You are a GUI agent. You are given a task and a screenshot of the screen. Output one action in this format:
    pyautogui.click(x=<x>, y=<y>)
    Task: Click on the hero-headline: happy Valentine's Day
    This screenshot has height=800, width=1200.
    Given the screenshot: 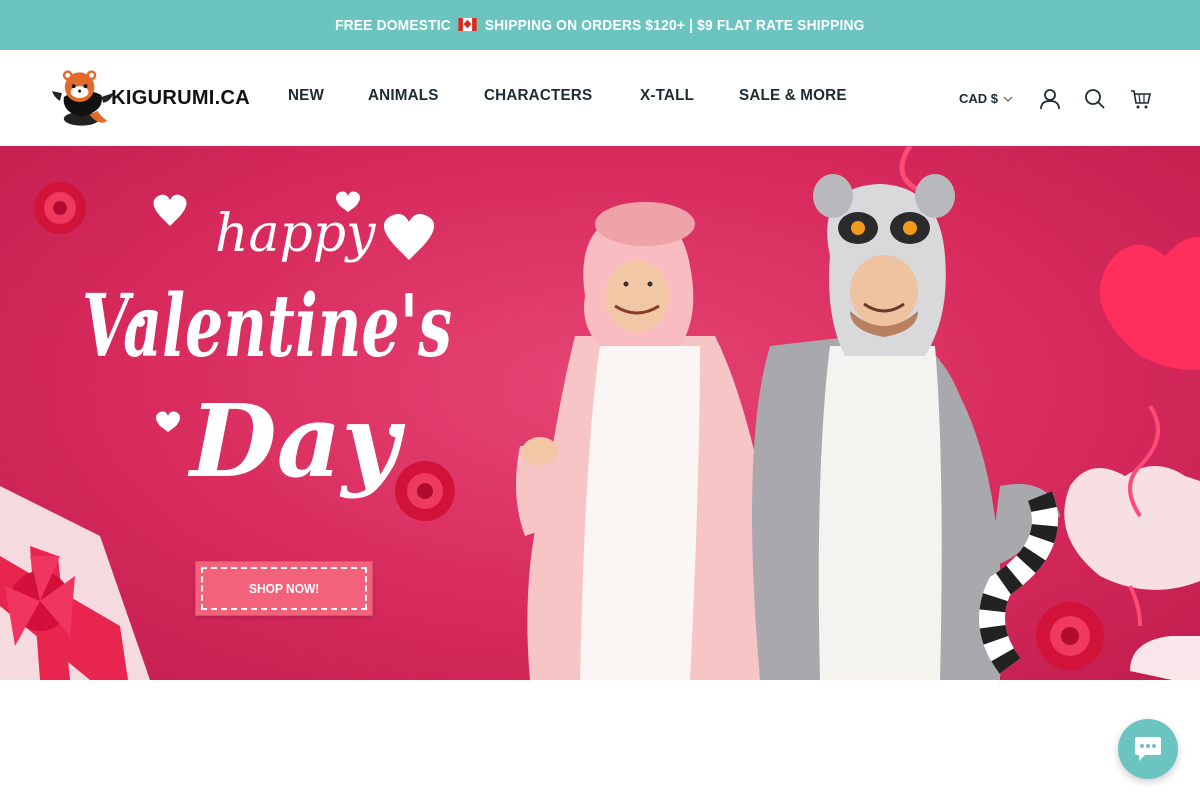 What is the action you would take?
    pyautogui.click(x=267, y=352)
    